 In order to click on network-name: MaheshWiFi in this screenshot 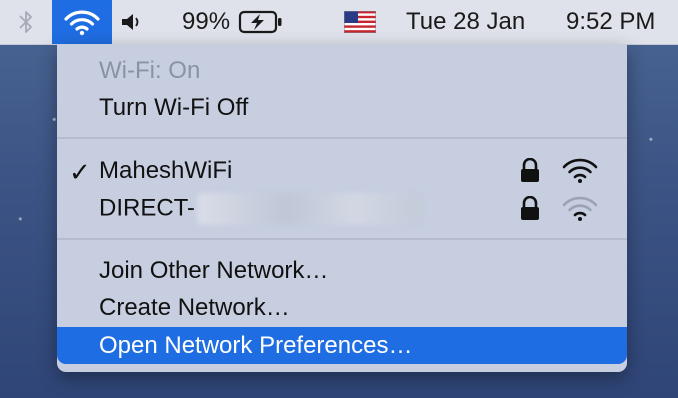, I will do `click(166, 170)`.